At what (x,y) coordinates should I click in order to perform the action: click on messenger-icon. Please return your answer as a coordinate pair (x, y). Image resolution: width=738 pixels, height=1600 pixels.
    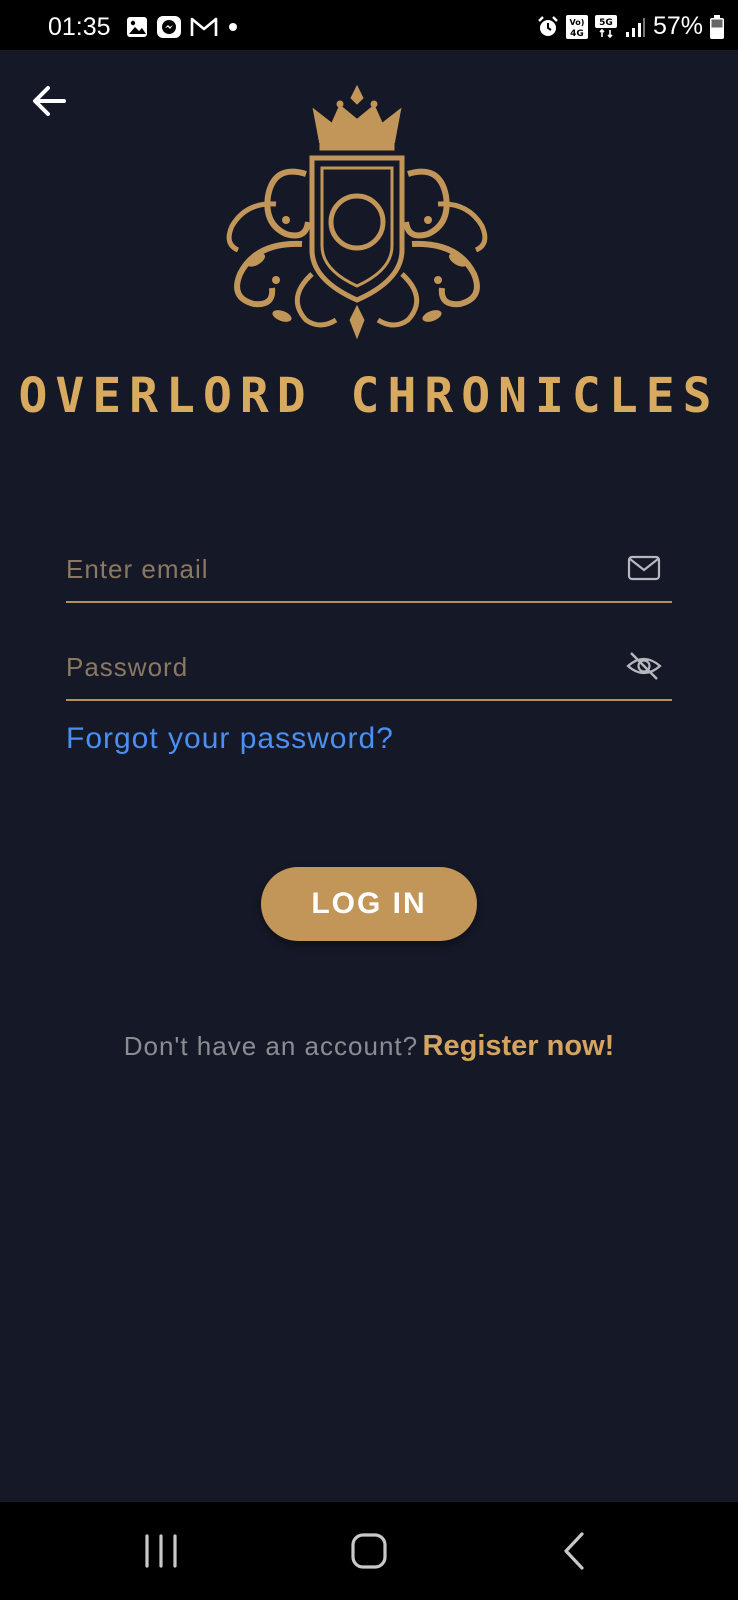
    Looking at the image, I should click on (169, 27).